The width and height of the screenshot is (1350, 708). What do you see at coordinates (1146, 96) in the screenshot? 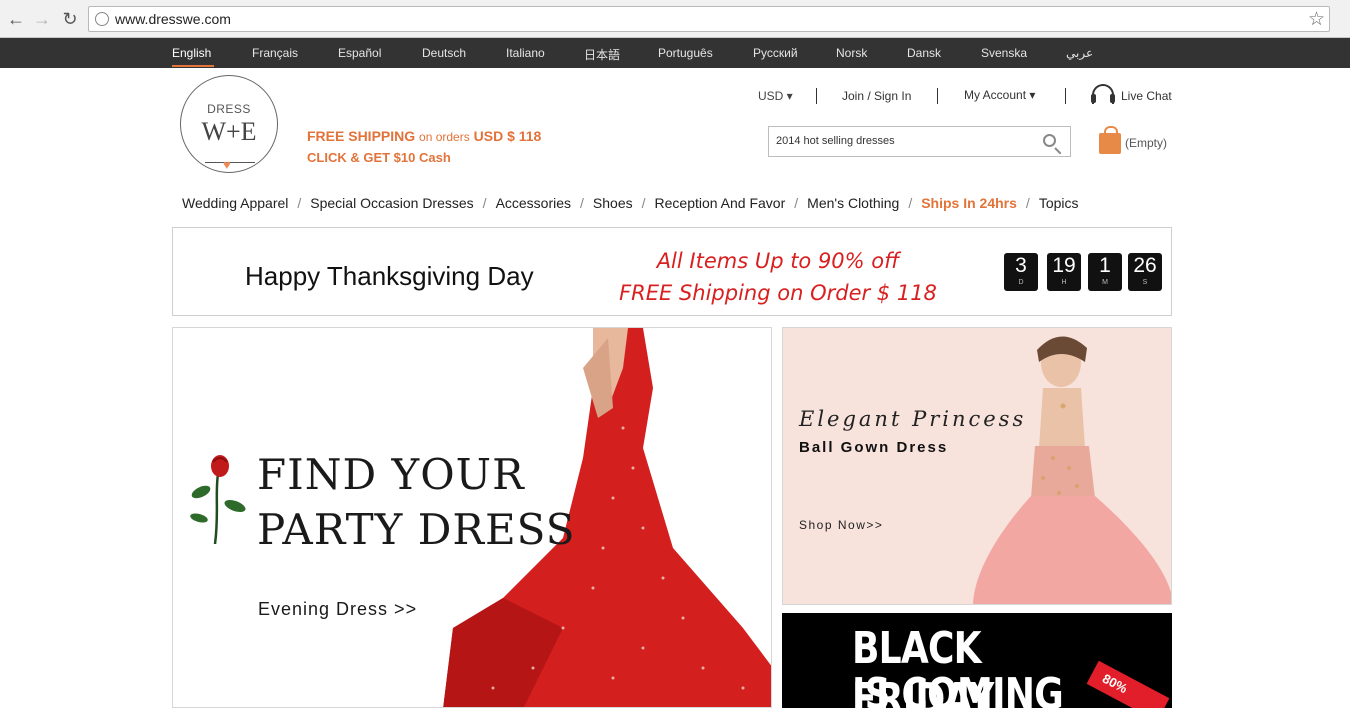
I see `live-chat-link: Live Chat` at bounding box center [1146, 96].